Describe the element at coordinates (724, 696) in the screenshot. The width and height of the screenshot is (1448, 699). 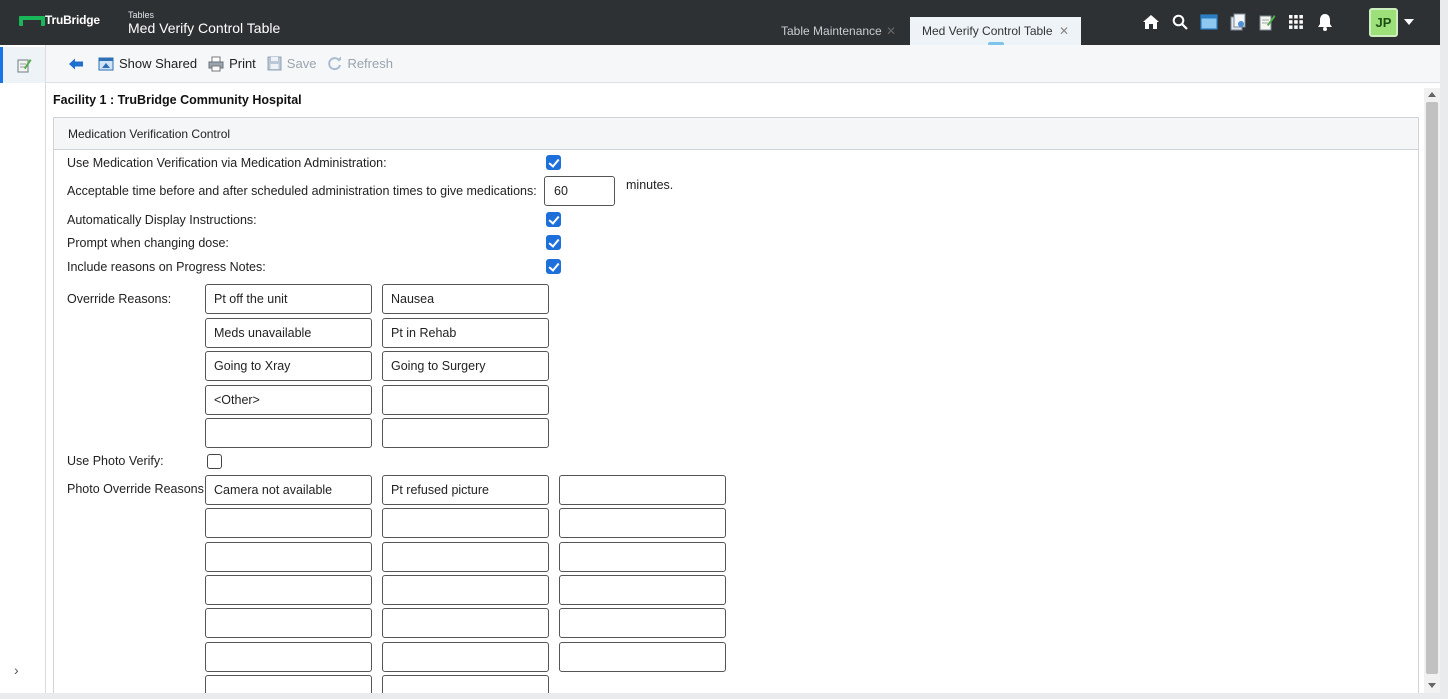
I see `window-edge-bottom` at that location.